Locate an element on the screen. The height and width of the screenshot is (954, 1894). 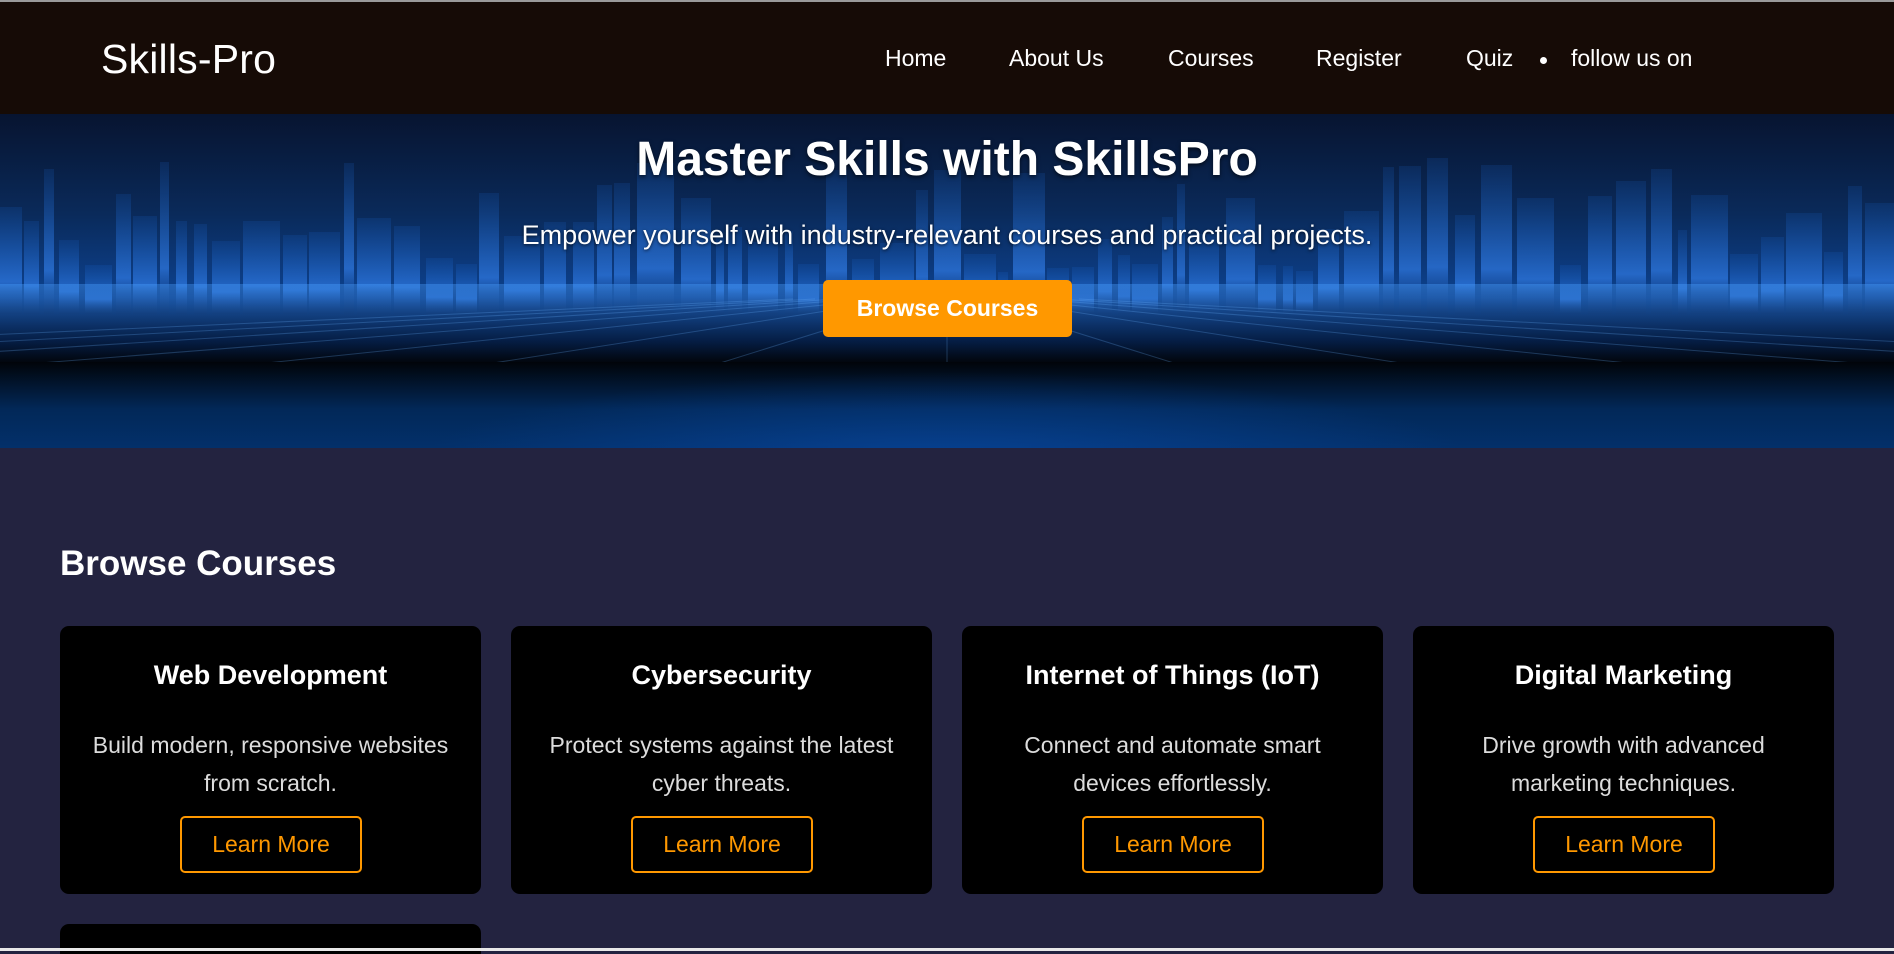
nav-item-quiz: Quiz is located at coordinates (1489, 58).